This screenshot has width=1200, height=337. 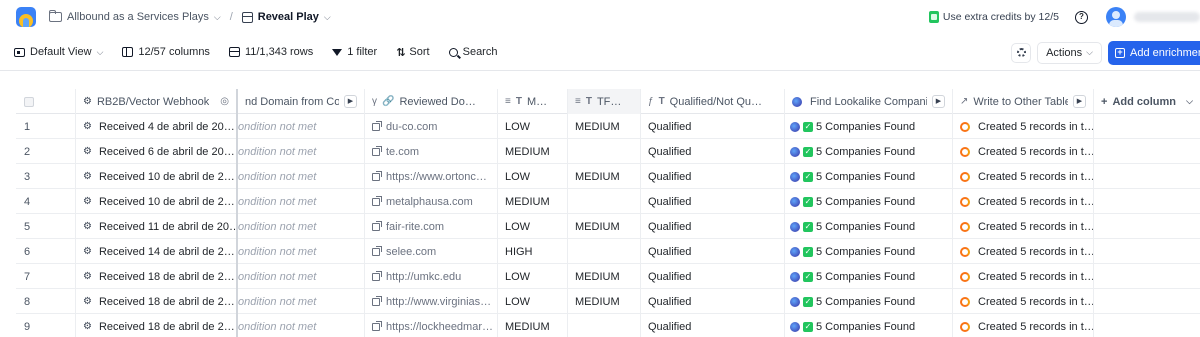 What do you see at coordinates (431, 151) in the screenshot?
I see `reviewed-domain-cell: te.com` at bounding box center [431, 151].